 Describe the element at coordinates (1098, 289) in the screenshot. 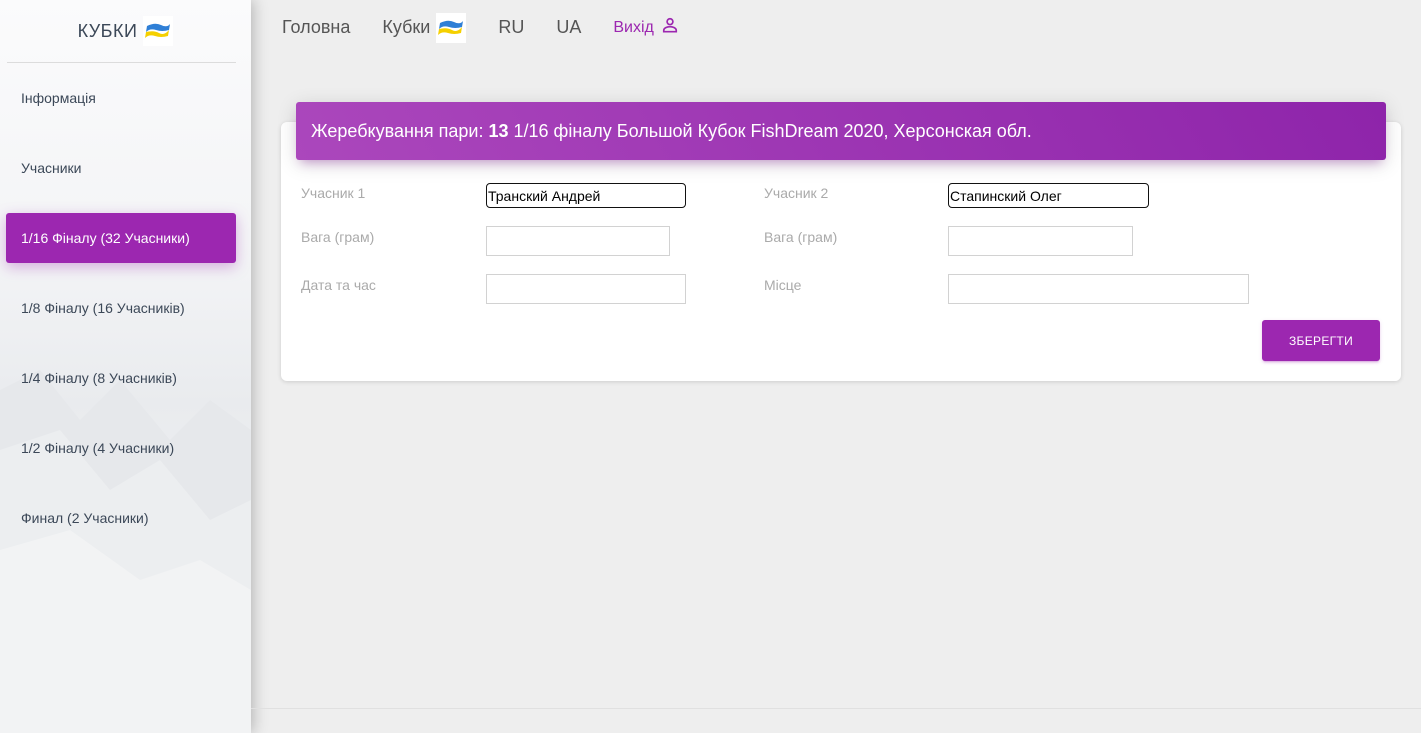

I see `place-field` at that location.